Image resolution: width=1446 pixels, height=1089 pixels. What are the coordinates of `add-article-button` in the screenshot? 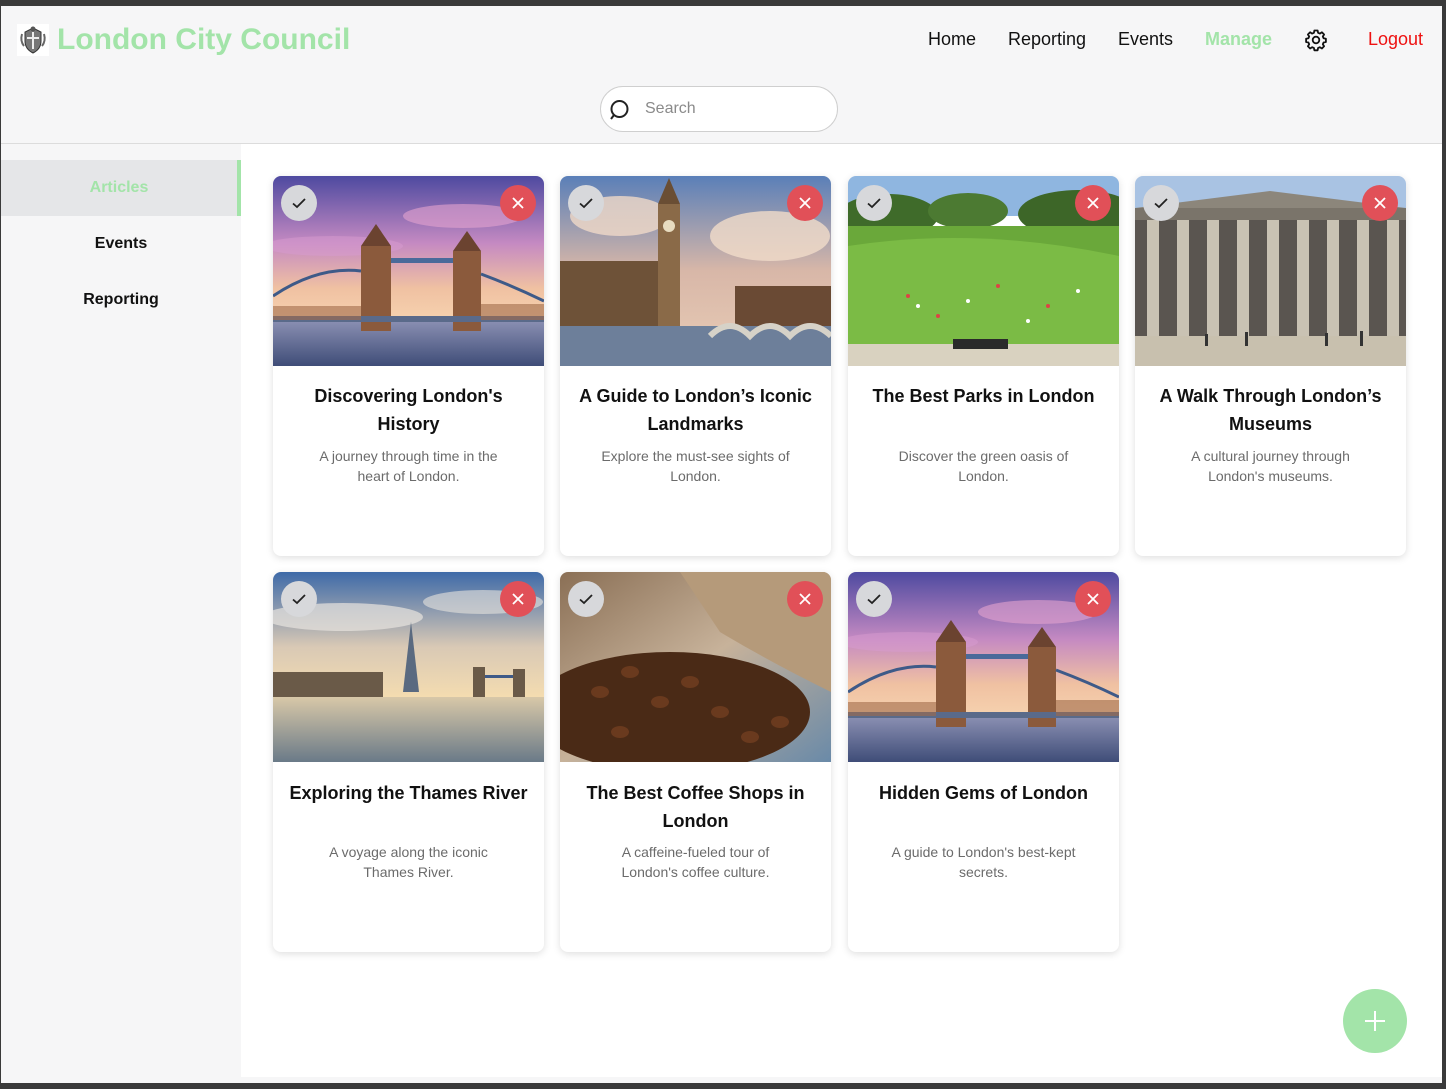 It's located at (1375, 1021).